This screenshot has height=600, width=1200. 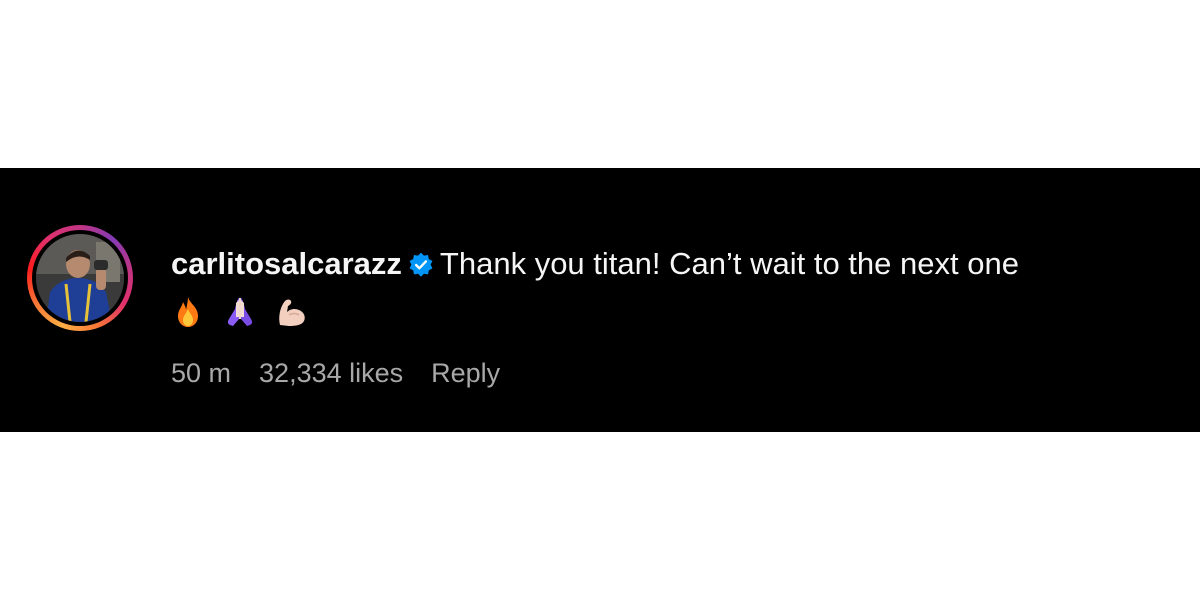 What do you see at coordinates (188, 312) in the screenshot?
I see `fire-emoji-icon` at bounding box center [188, 312].